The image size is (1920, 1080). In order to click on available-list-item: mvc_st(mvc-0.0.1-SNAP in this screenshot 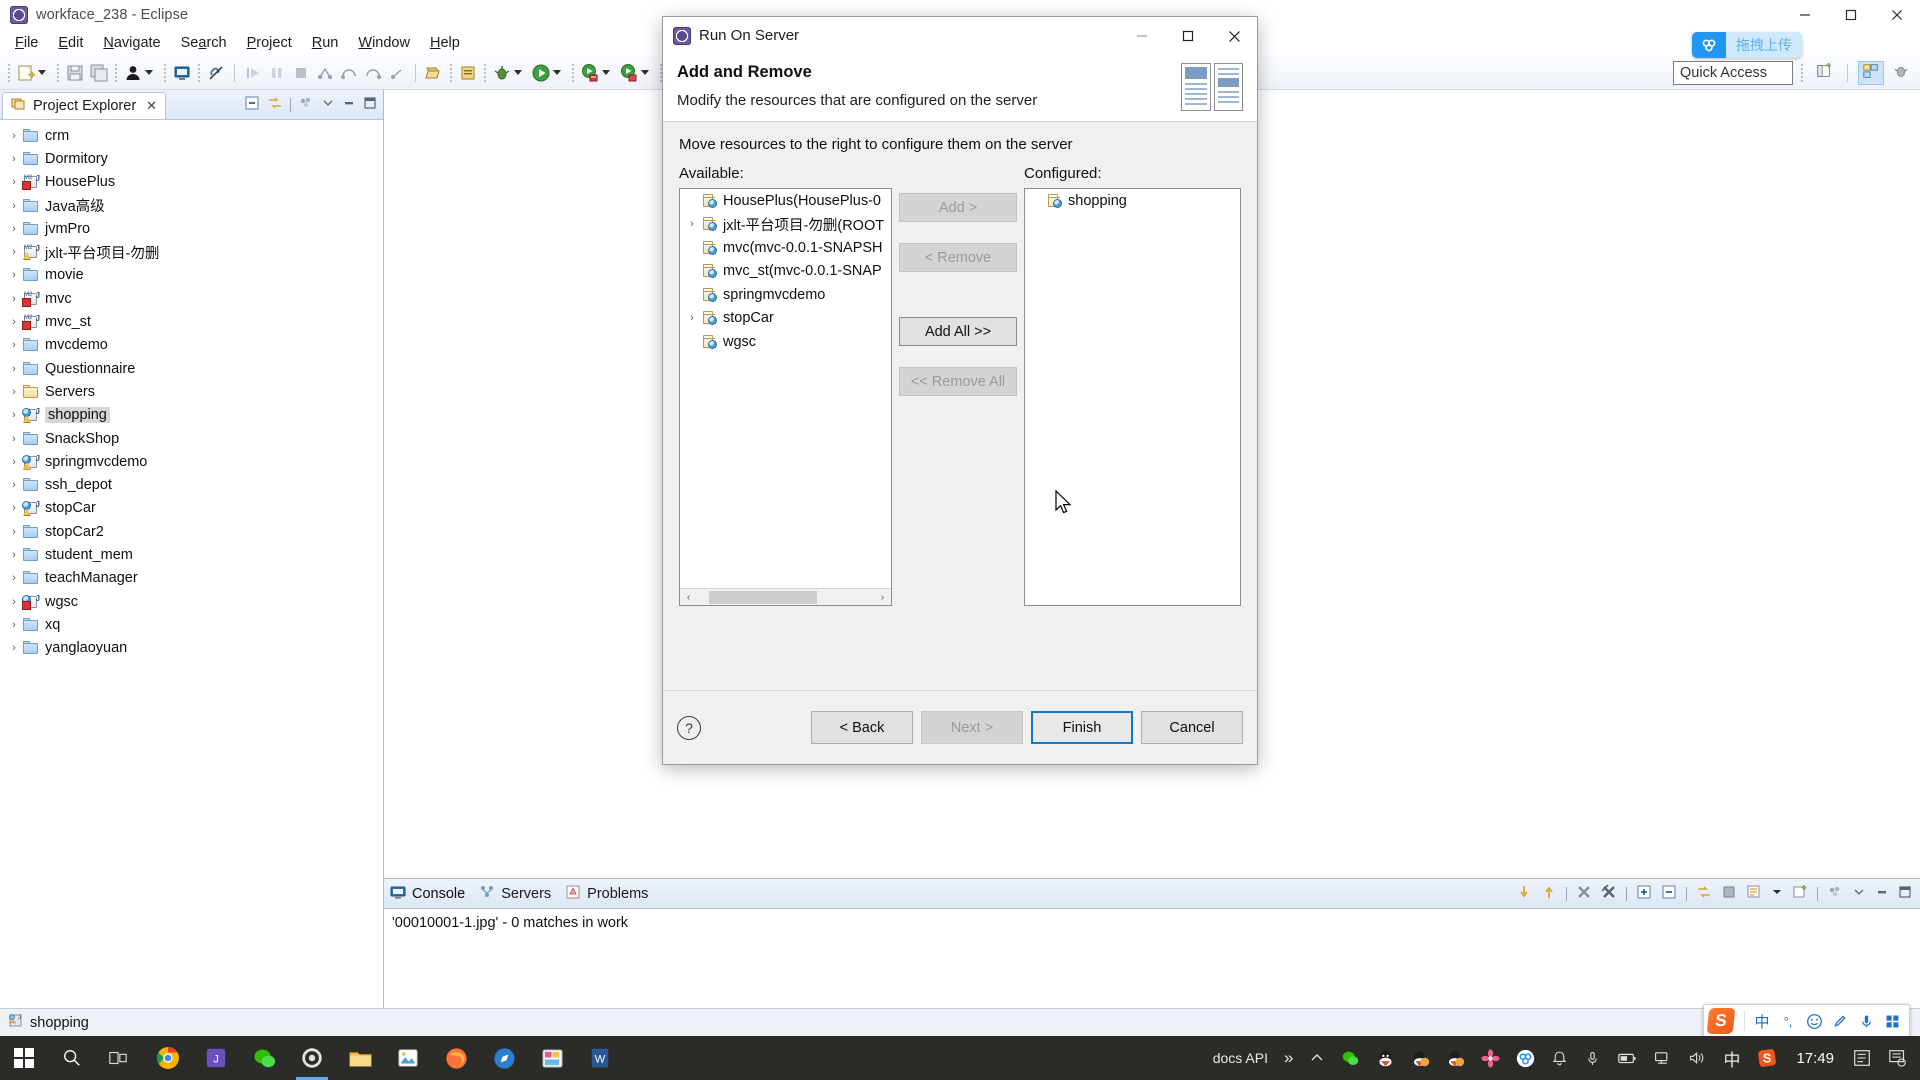, I will do `click(785, 272)`.